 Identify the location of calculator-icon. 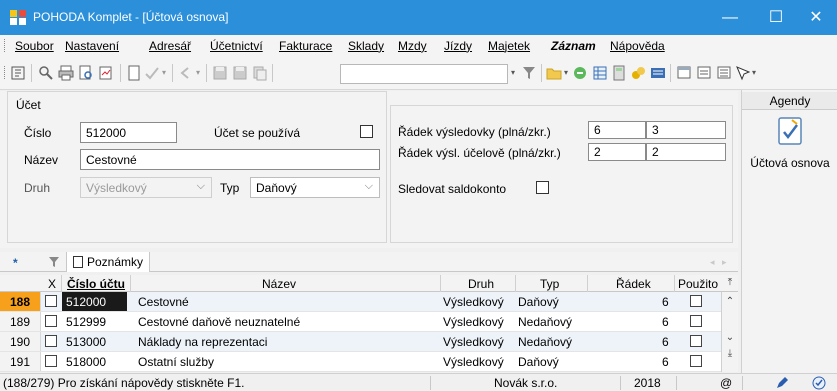
(619, 73).